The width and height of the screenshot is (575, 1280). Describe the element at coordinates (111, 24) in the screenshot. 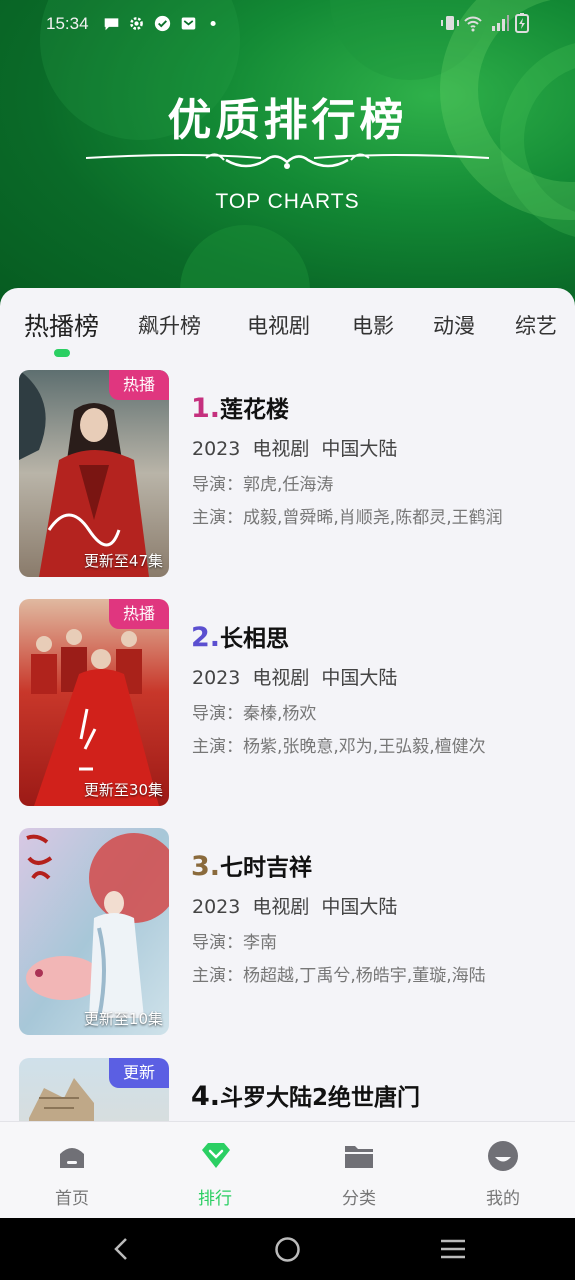

I see `message-icon` at that location.